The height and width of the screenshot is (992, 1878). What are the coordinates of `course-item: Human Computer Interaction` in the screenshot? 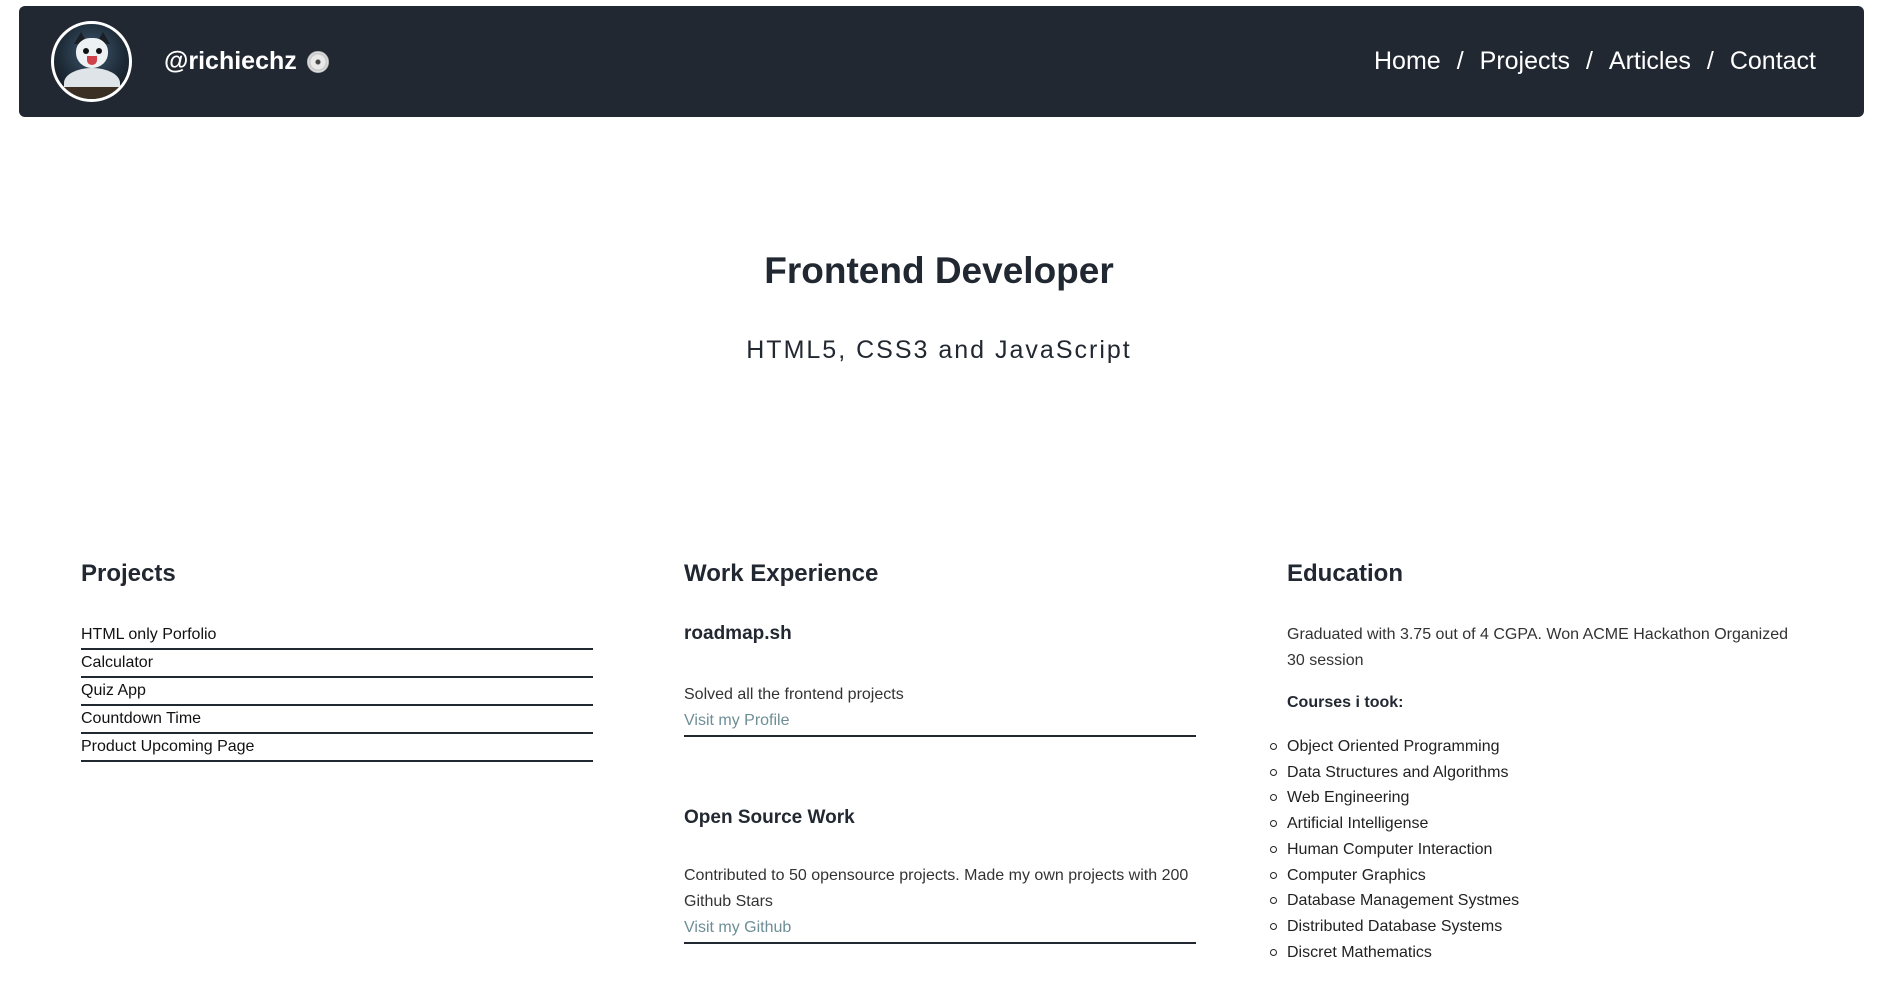 It's located at (1534, 850).